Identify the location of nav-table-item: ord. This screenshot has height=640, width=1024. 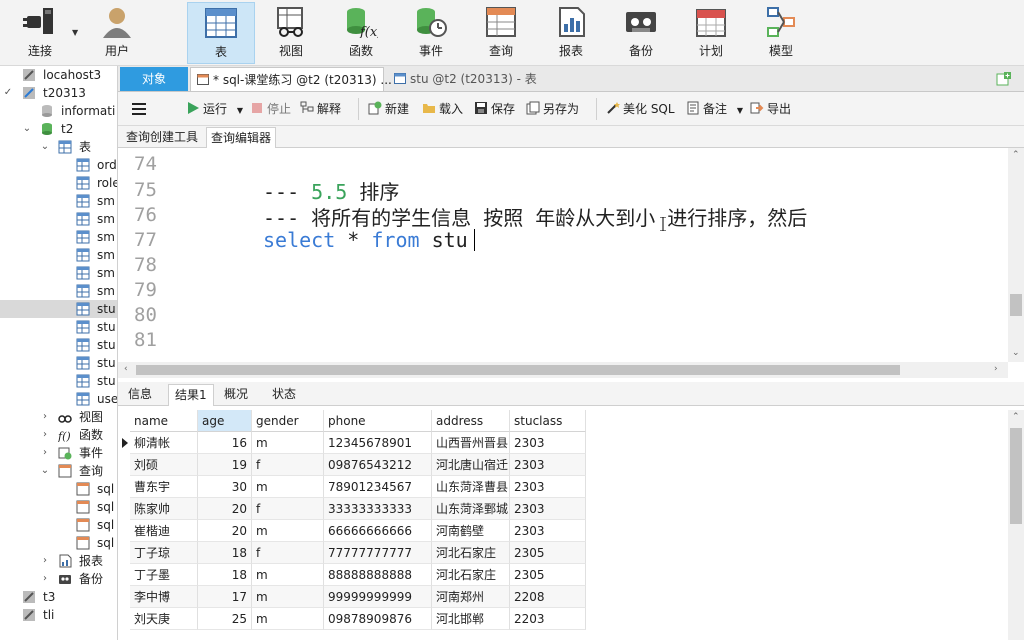
(58, 165).